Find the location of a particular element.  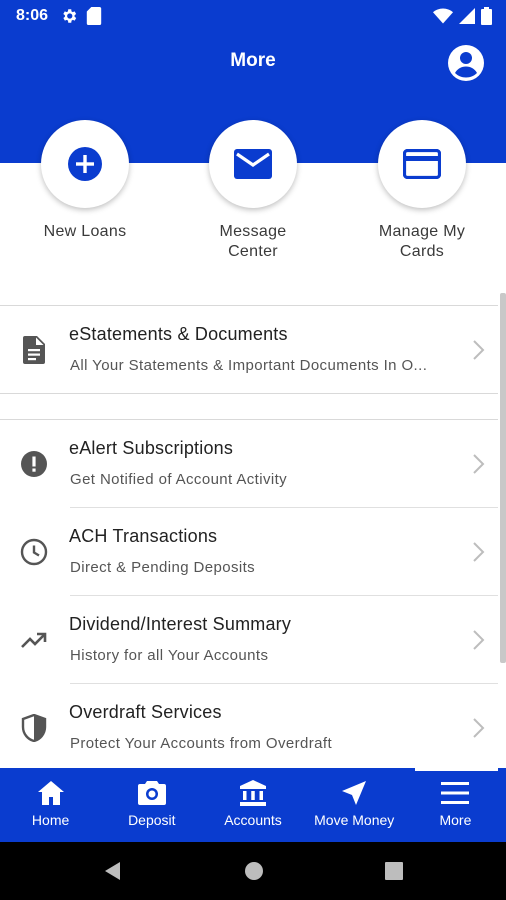

message-center-circle is located at coordinates (253, 164).